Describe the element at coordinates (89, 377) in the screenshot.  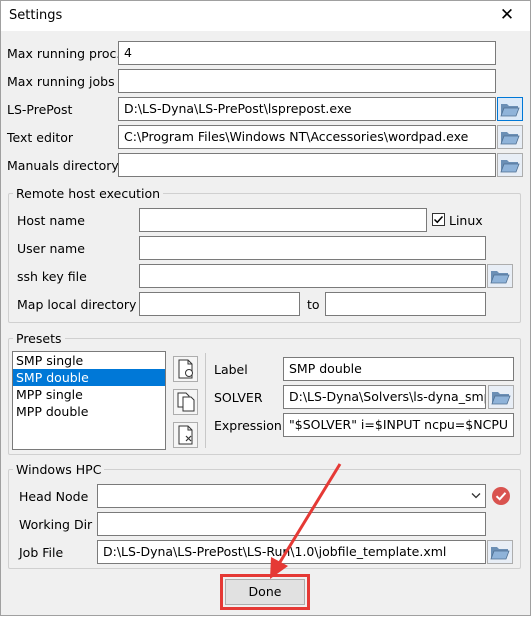
I see `preset-item-smp-double: SMP double` at that location.